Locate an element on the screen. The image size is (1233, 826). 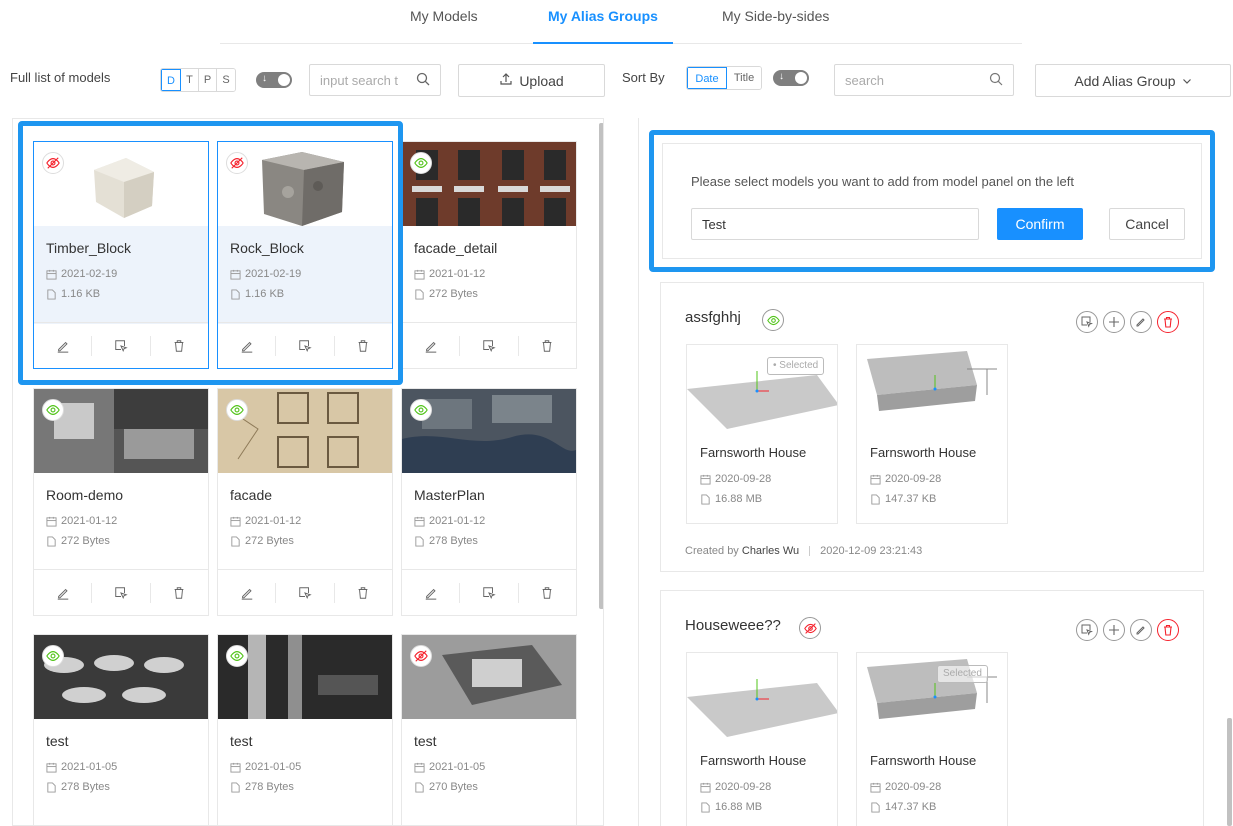
group-search-input is located at coordinates (924, 80).